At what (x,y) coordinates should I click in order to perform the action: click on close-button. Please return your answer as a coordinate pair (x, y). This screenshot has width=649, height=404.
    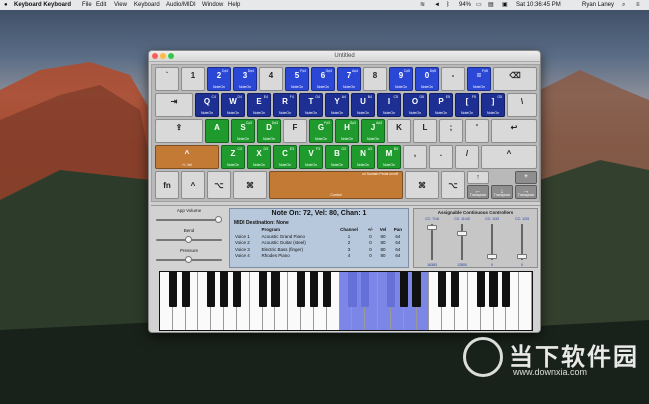
    Looking at the image, I should click on (155, 56).